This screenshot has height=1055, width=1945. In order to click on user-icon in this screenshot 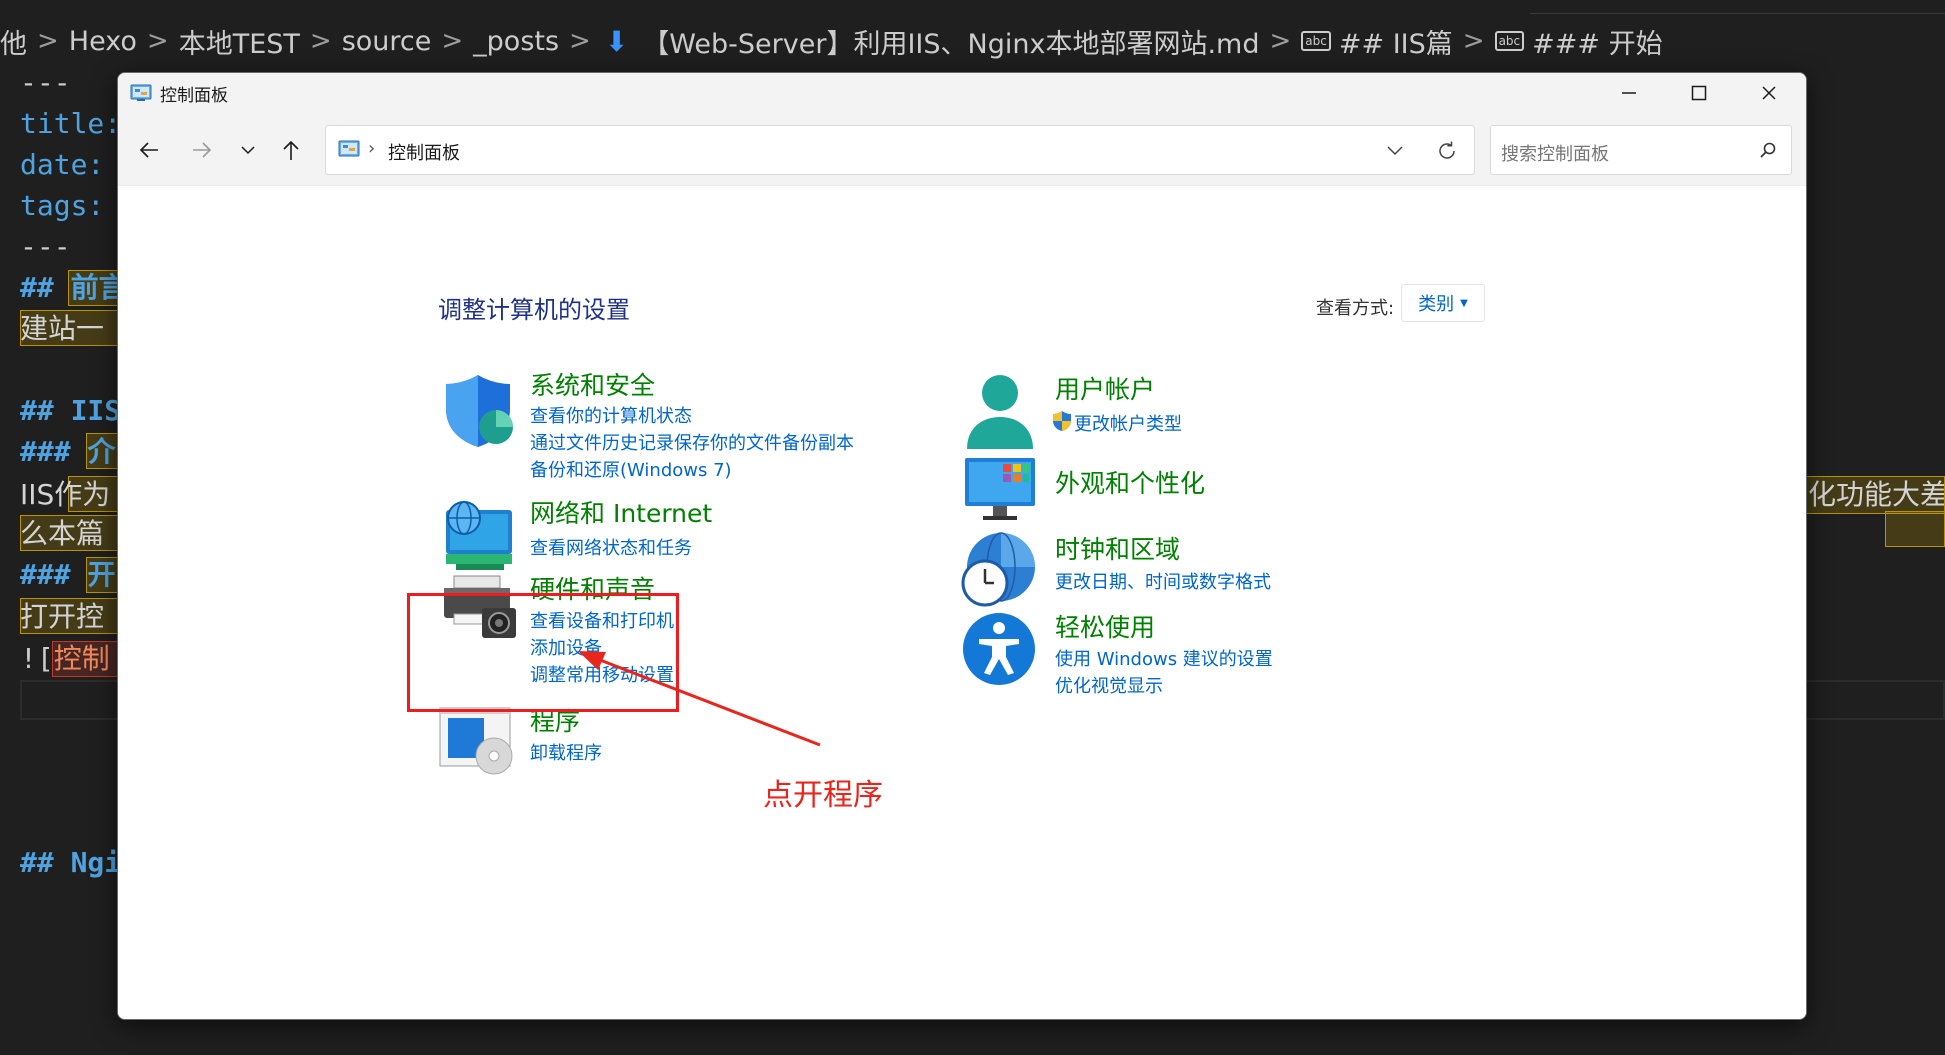, I will do `click(1000, 412)`.